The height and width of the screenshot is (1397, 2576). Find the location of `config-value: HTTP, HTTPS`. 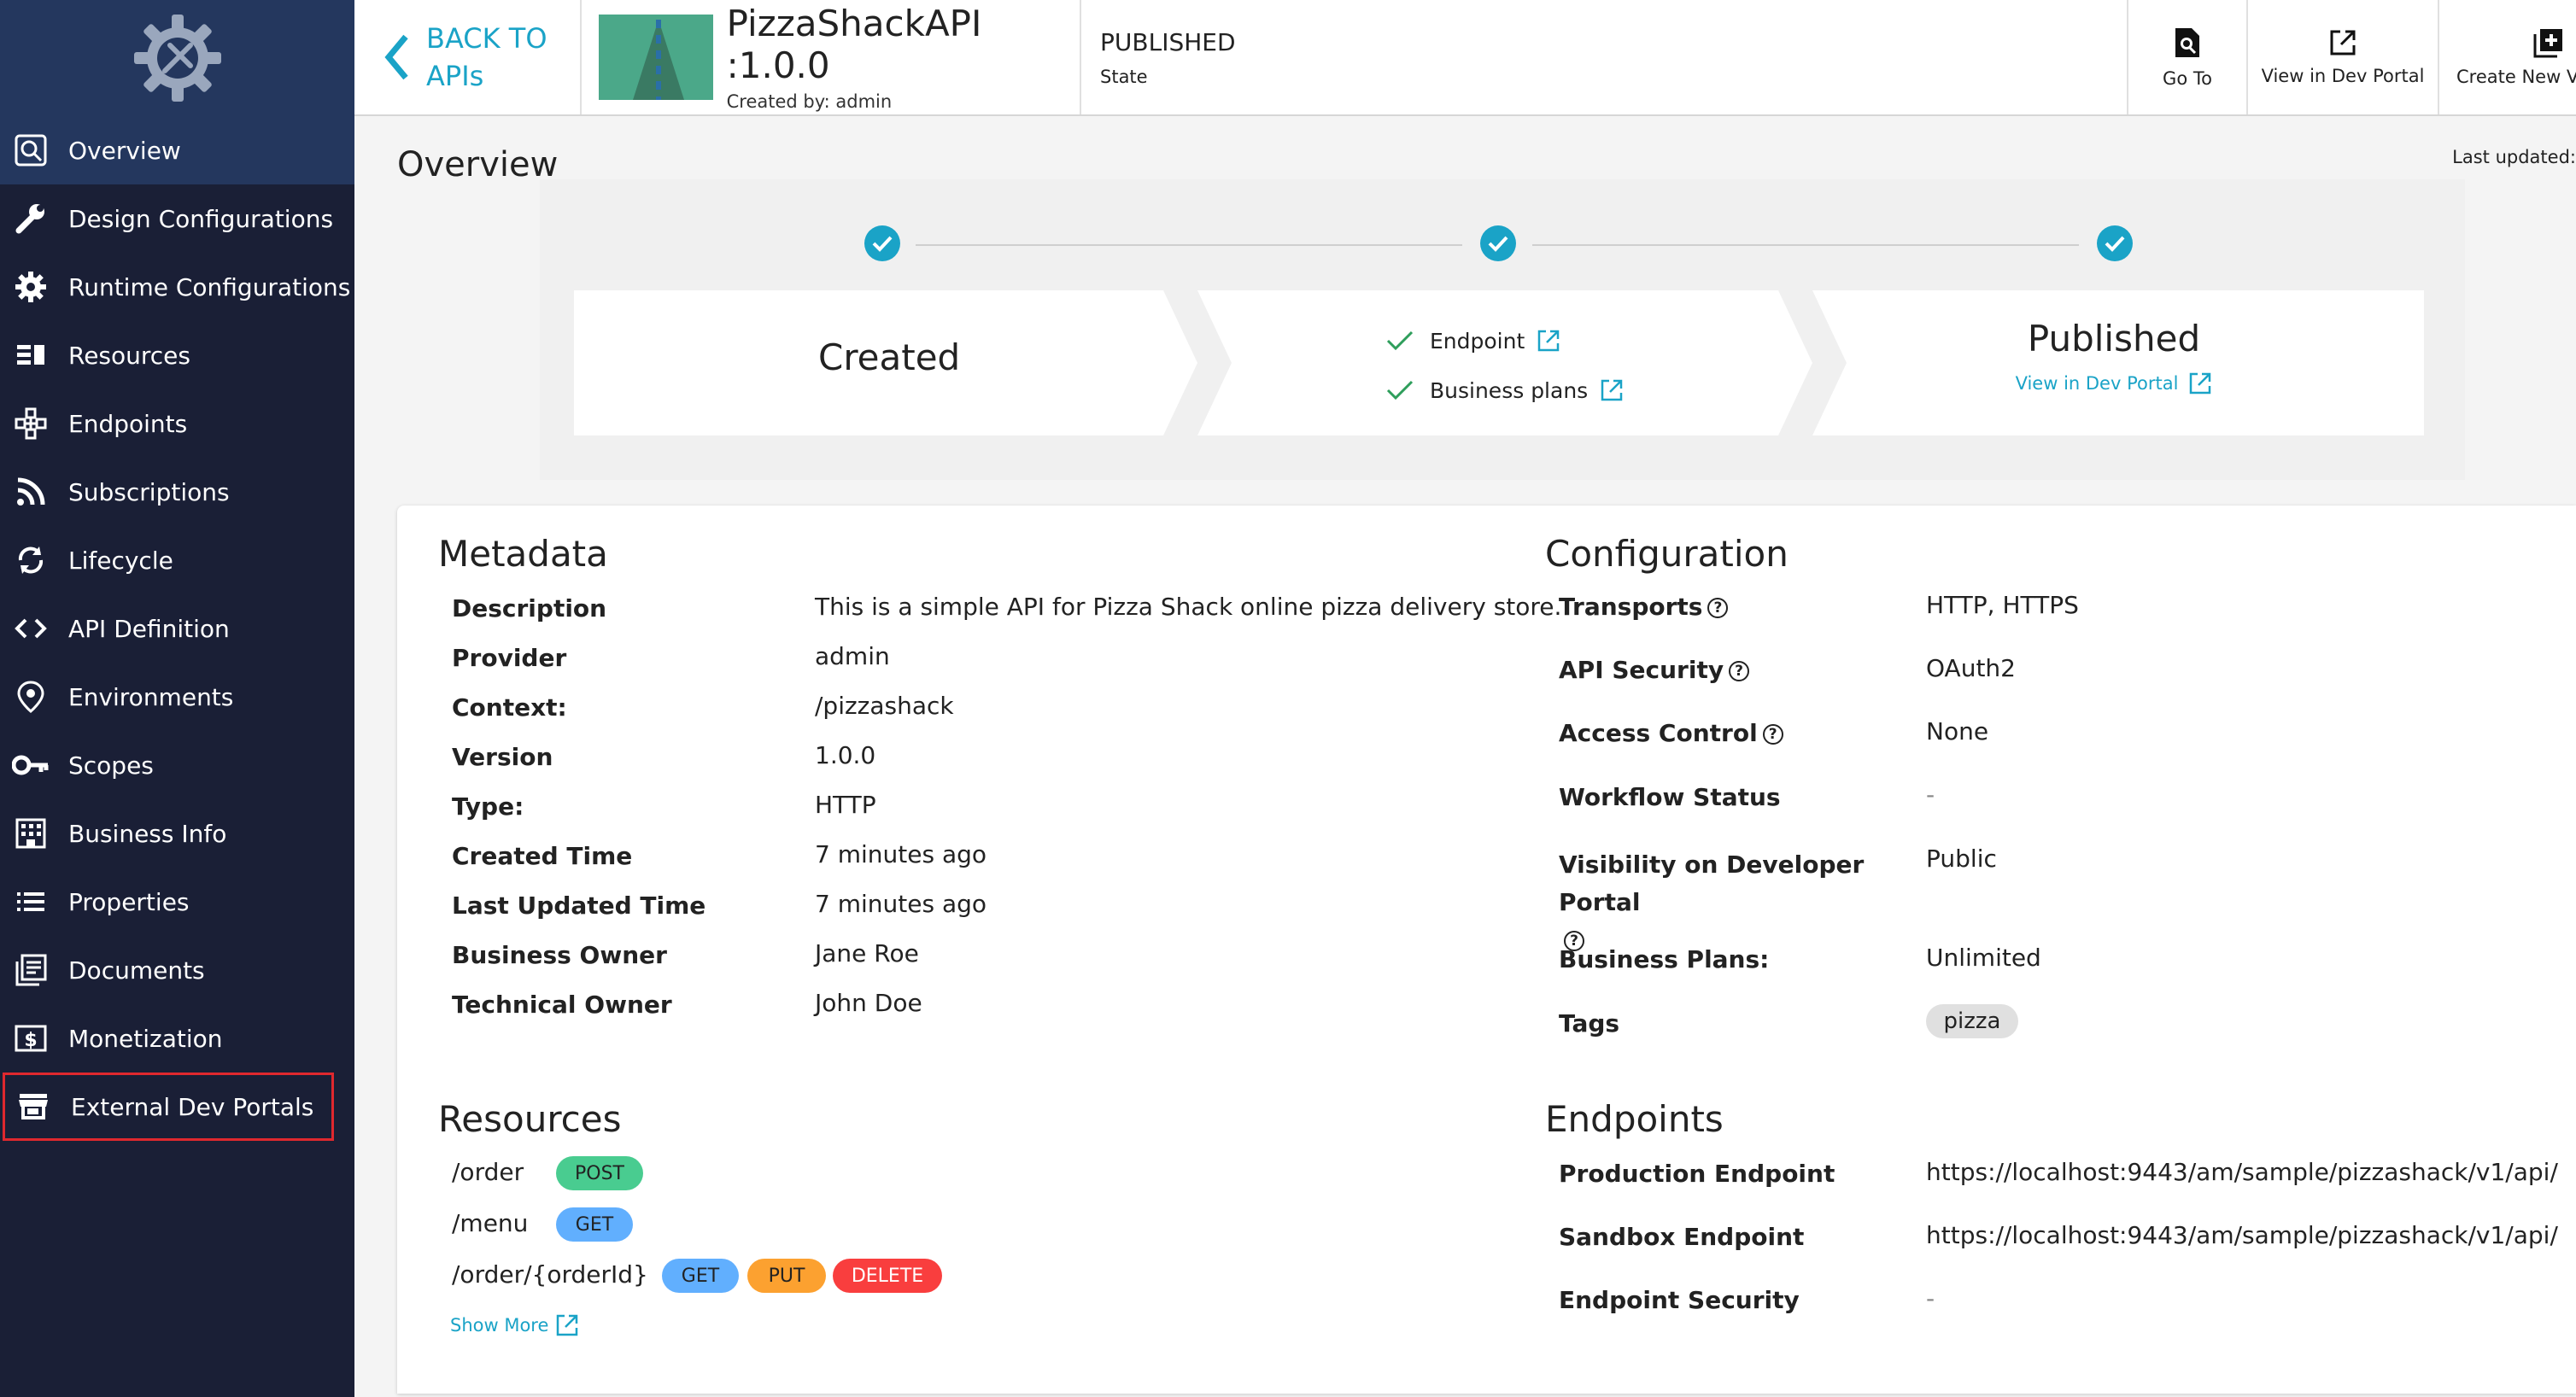

config-value: HTTP, HTTPS is located at coordinates (2002, 605).